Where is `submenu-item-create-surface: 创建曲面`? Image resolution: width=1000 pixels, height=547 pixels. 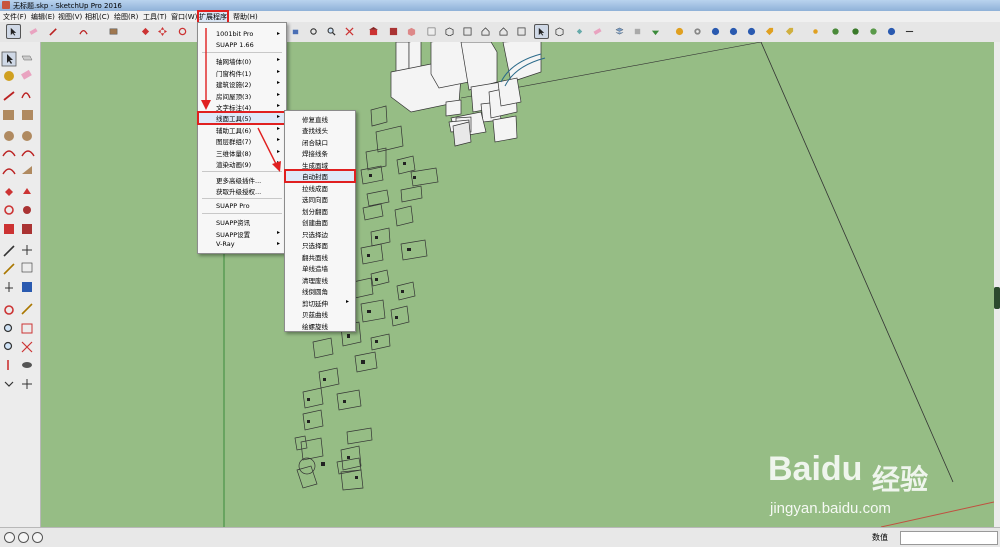 submenu-item-create-surface: 创建曲面 is located at coordinates (315, 222).